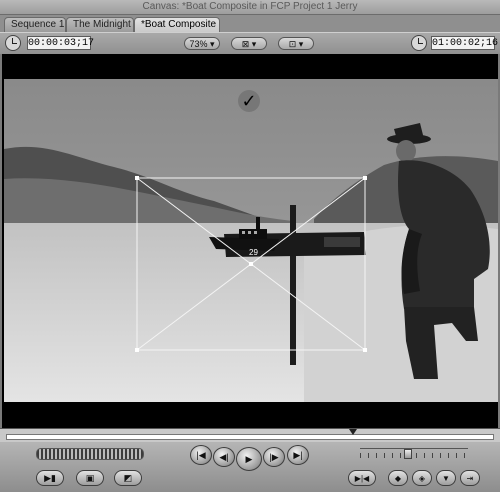 The image size is (500, 492). Describe the element at coordinates (408, 454) in the screenshot. I see `jog-knob` at that location.